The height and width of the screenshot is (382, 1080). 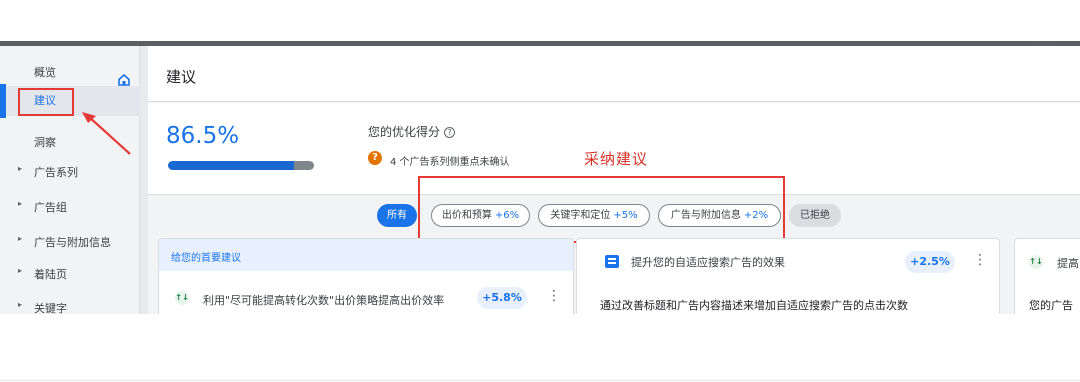 I want to click on card-title: 提升您的自适应搜索广告的效果, so click(x=708, y=262).